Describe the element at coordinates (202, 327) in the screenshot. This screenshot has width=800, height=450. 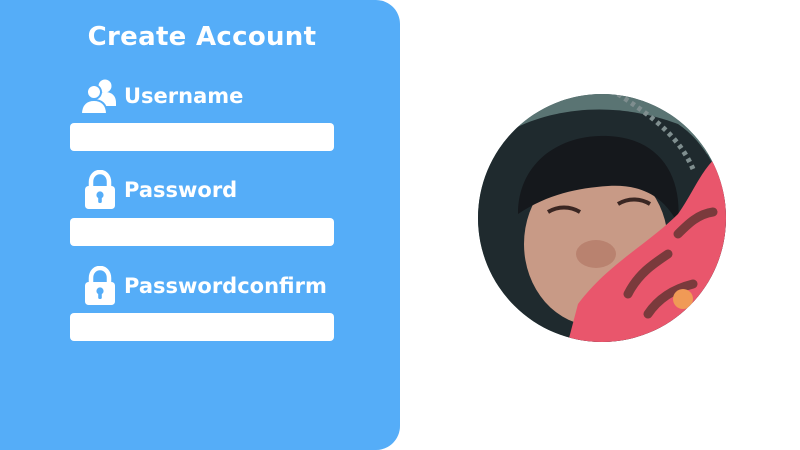
I see `password-confirm-input` at that location.